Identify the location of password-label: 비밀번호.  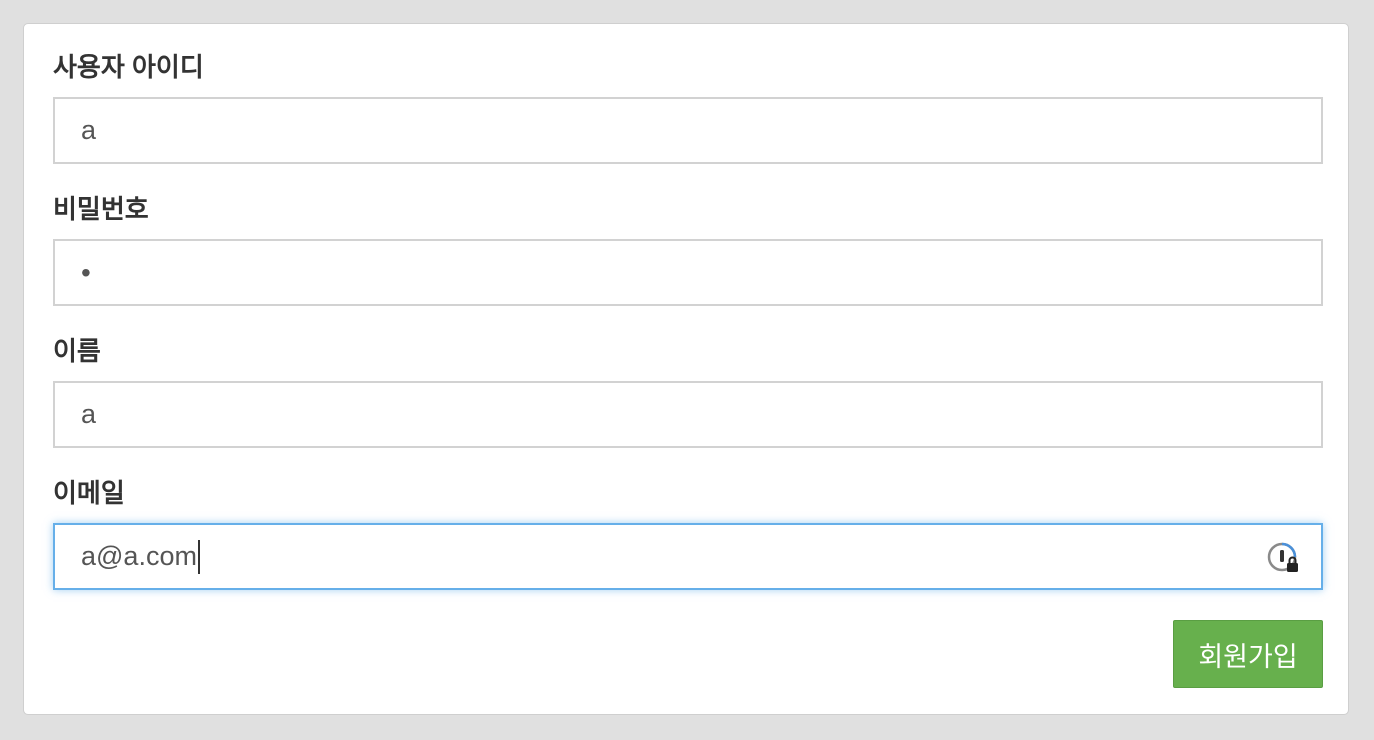
(101, 209).